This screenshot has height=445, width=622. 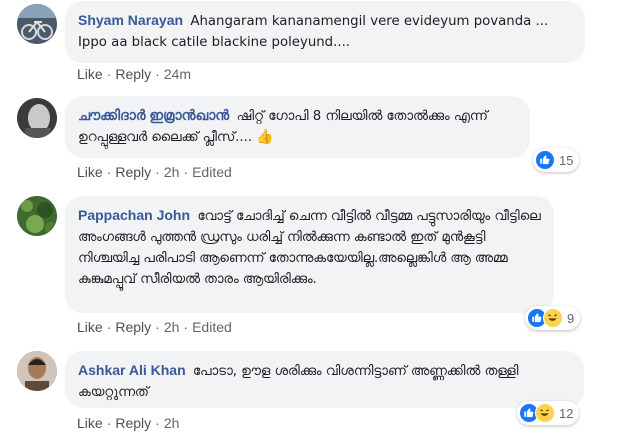 What do you see at coordinates (566, 160) in the screenshot?
I see `reaction-count: 15` at bounding box center [566, 160].